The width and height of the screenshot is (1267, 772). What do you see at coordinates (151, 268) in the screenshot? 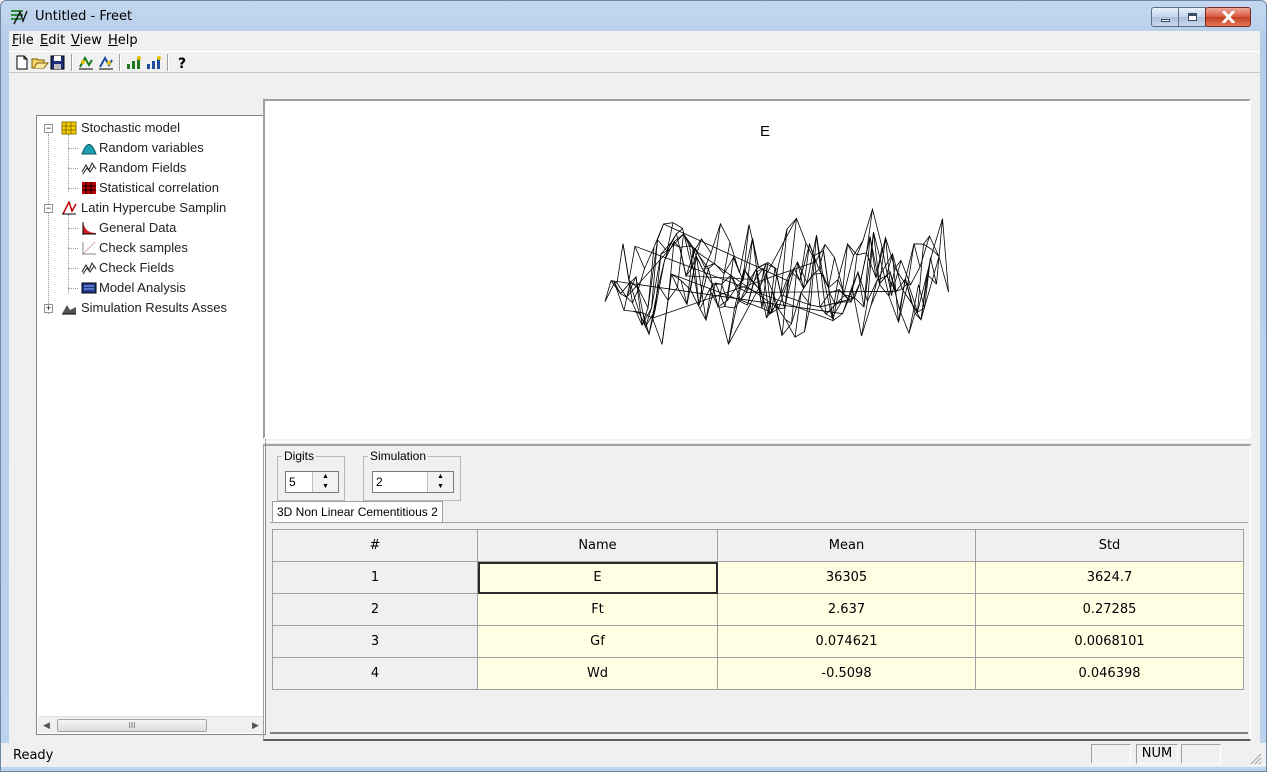
I see `tree-item-check-fields: Check Fields` at bounding box center [151, 268].